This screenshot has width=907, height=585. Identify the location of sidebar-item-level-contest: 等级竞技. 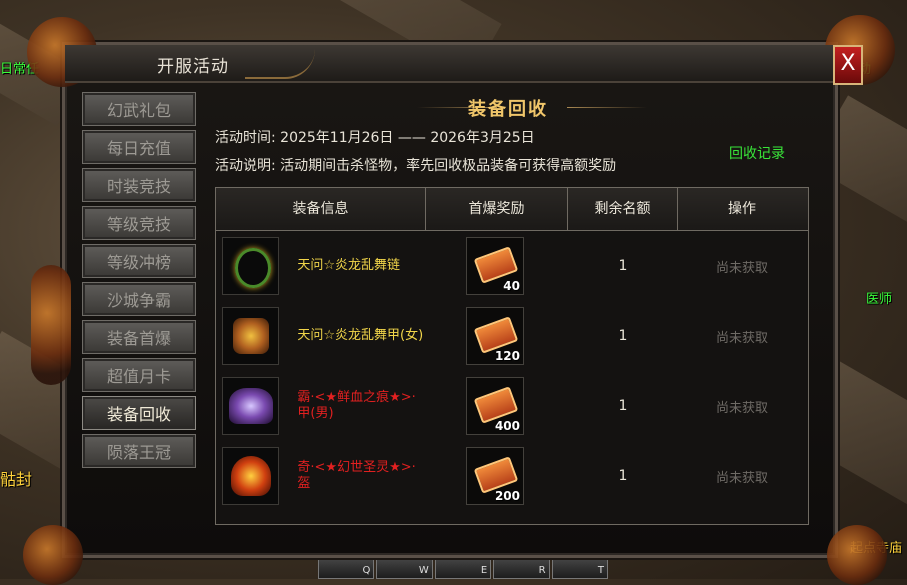
(139, 223).